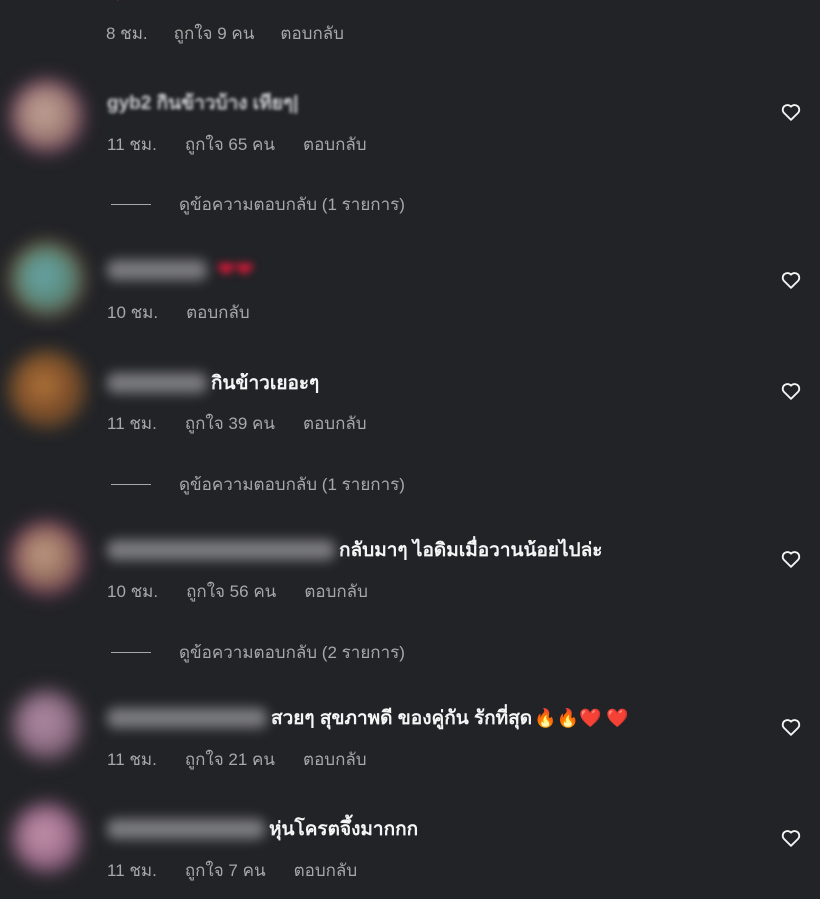 This screenshot has height=899, width=820. I want to click on comment-meta: 11 ชม. ถูกใจ 65 คน ตอบกลับ, so click(237, 144).